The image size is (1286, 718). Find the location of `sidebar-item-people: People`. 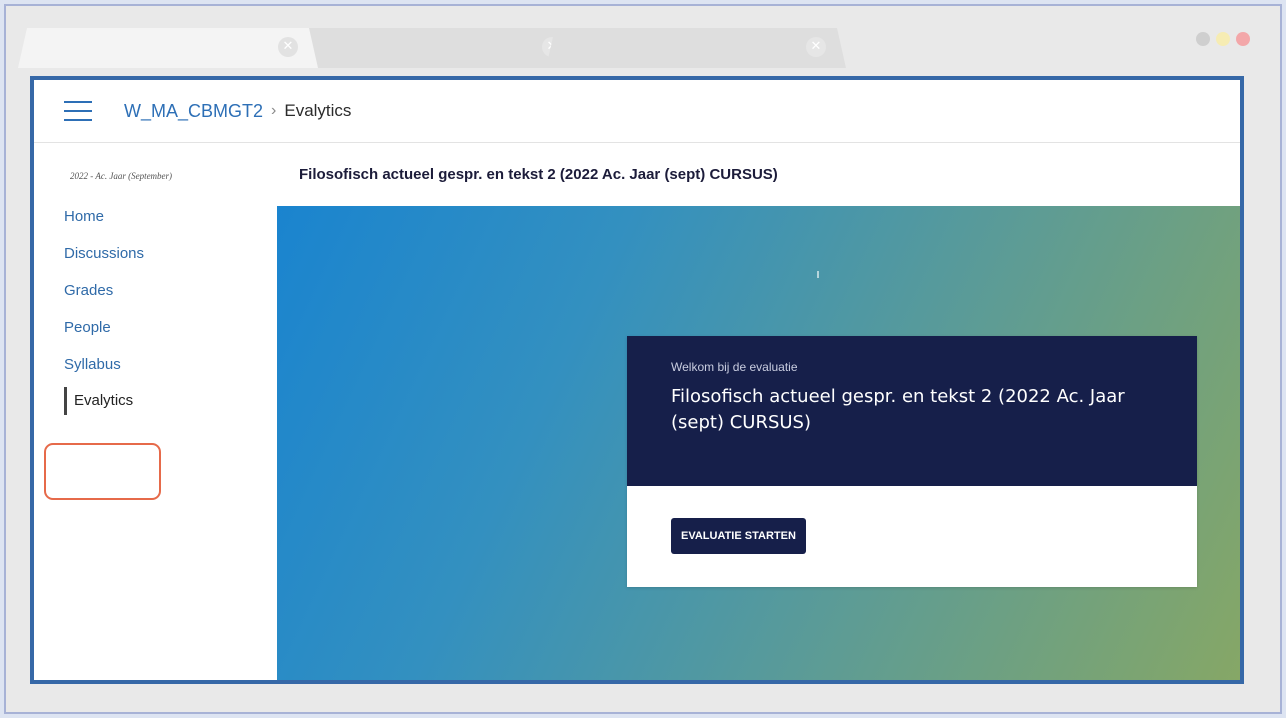

sidebar-item-people: People is located at coordinates (104, 331).